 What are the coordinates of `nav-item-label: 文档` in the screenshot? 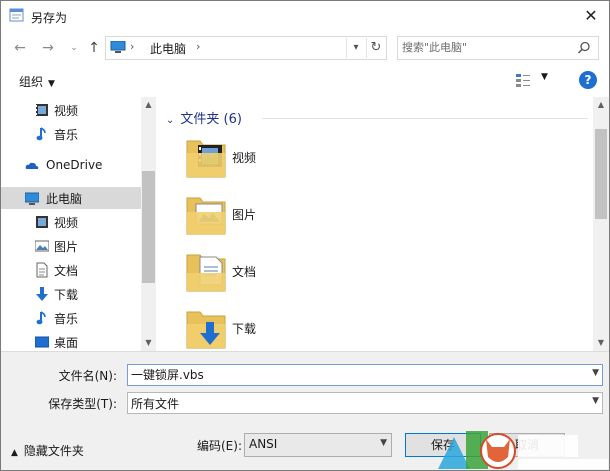 It's located at (66, 271).